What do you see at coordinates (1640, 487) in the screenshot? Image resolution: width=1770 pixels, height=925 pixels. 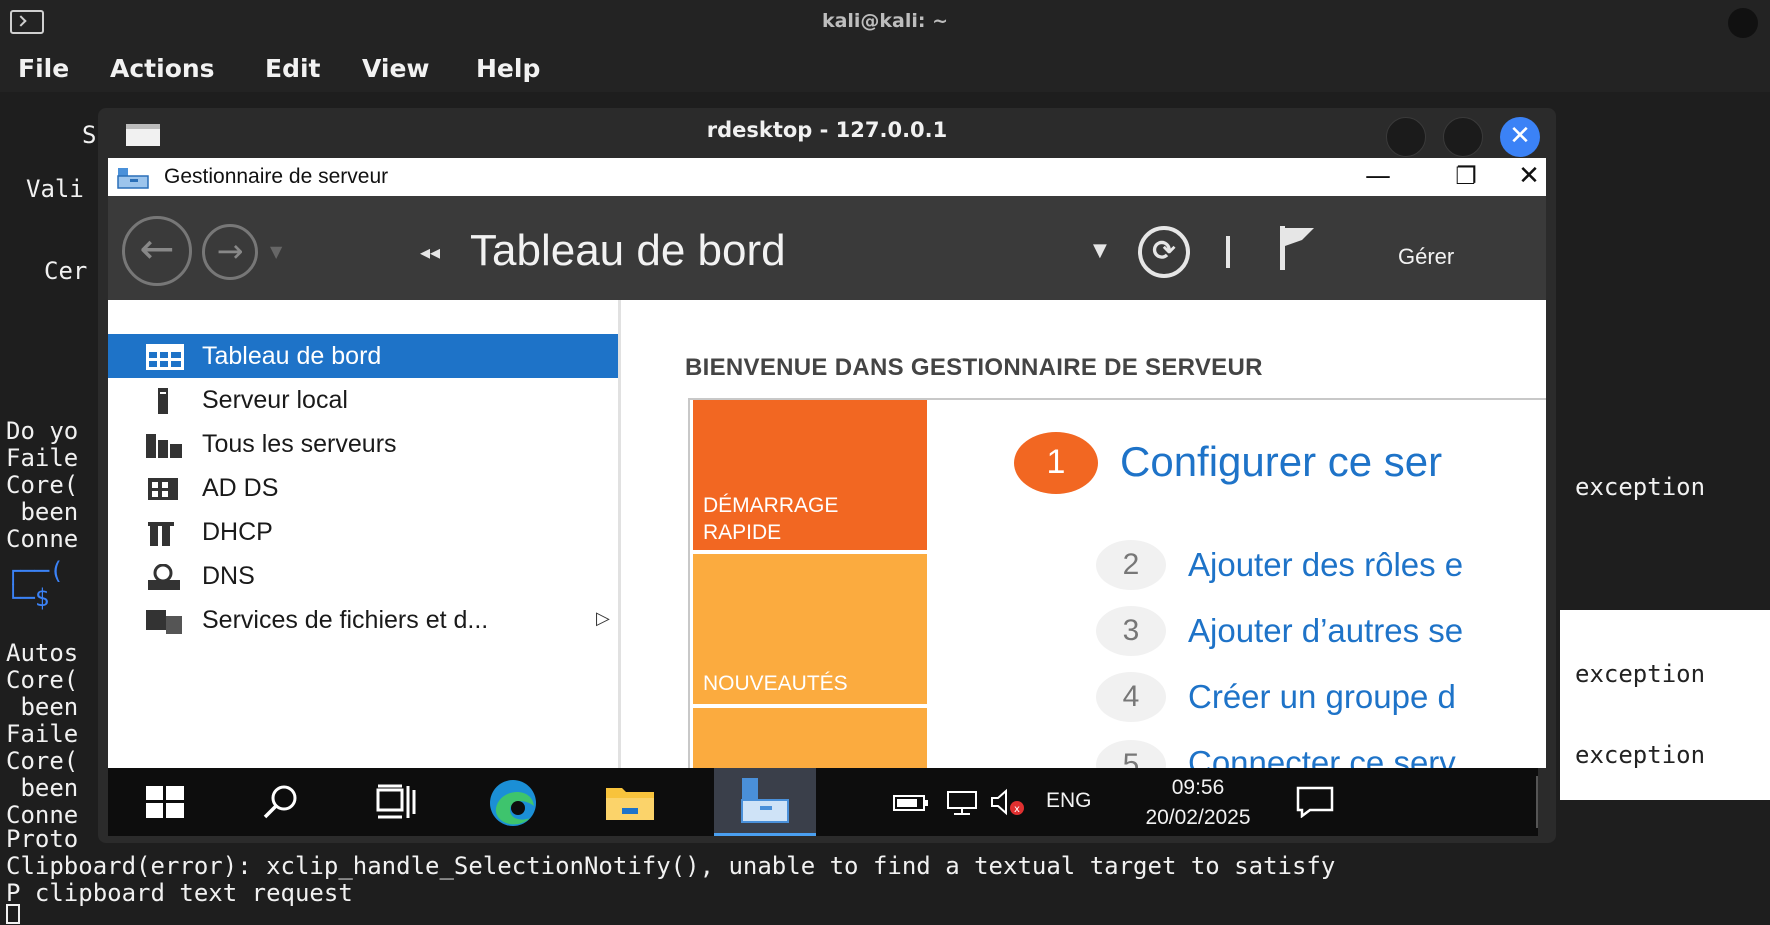 I see `terminal-line: exception` at bounding box center [1640, 487].